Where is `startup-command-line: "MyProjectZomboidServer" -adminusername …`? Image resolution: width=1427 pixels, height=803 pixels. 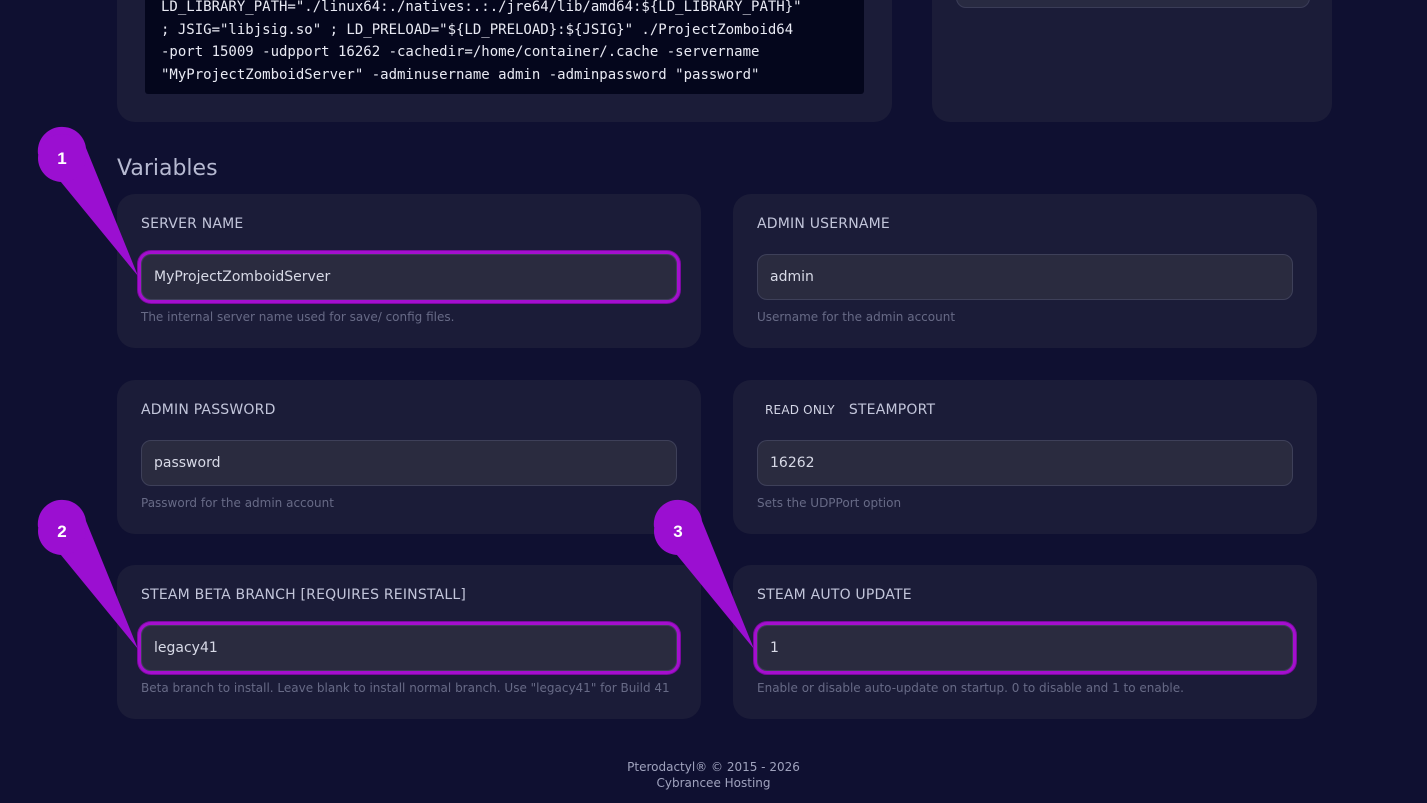
startup-command-line: "MyProjectZomboidServer" -adminusername … is located at coordinates (460, 74).